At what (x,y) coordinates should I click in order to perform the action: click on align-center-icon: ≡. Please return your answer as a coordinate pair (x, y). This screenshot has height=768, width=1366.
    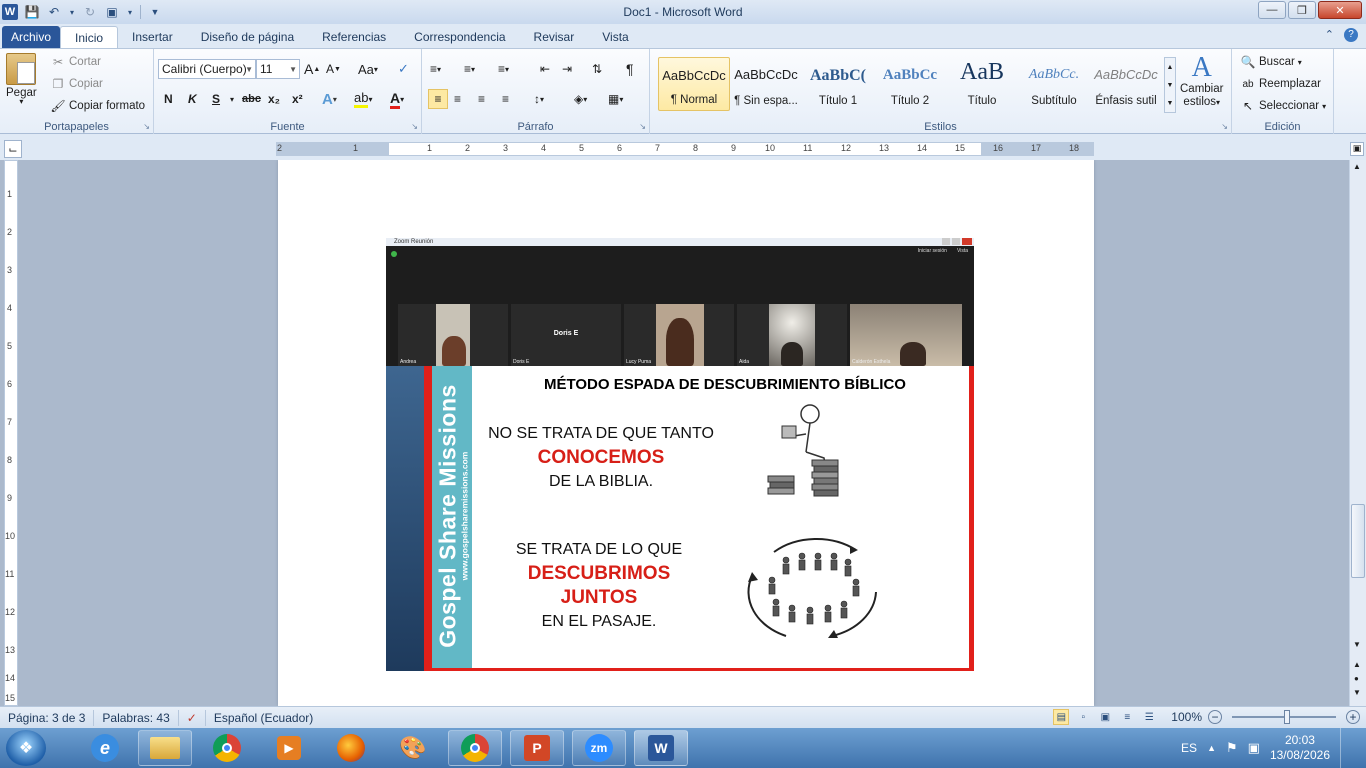
    Looking at the image, I should click on (457, 99).